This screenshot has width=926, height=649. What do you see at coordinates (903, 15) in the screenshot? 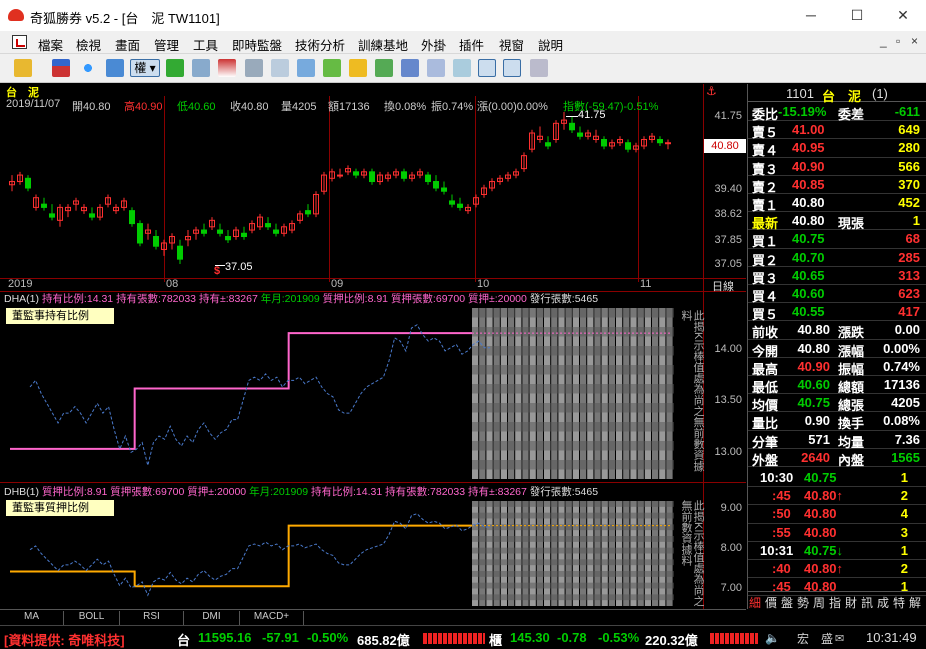
I see `close-button: ✕` at bounding box center [903, 15].